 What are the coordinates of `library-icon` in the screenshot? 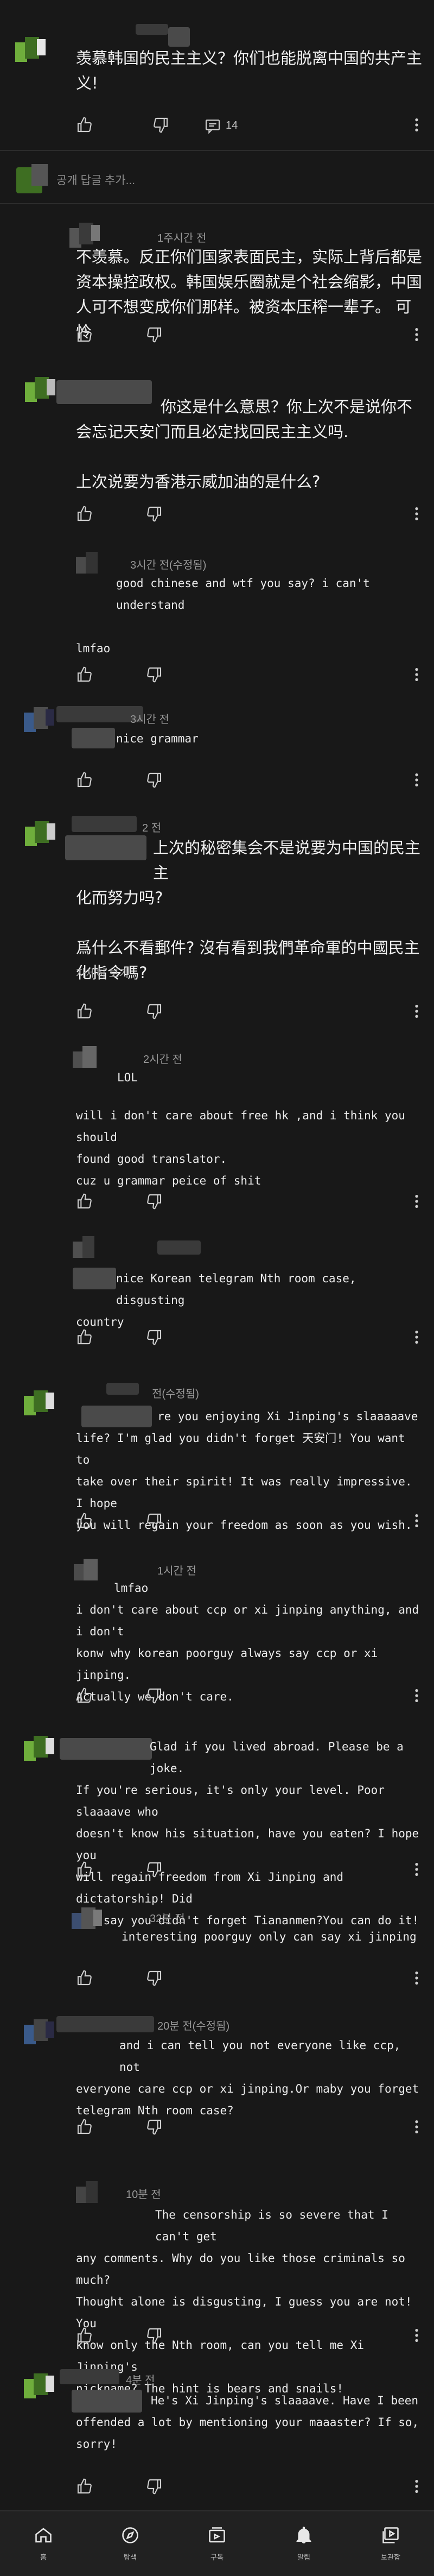 It's located at (390, 2535).